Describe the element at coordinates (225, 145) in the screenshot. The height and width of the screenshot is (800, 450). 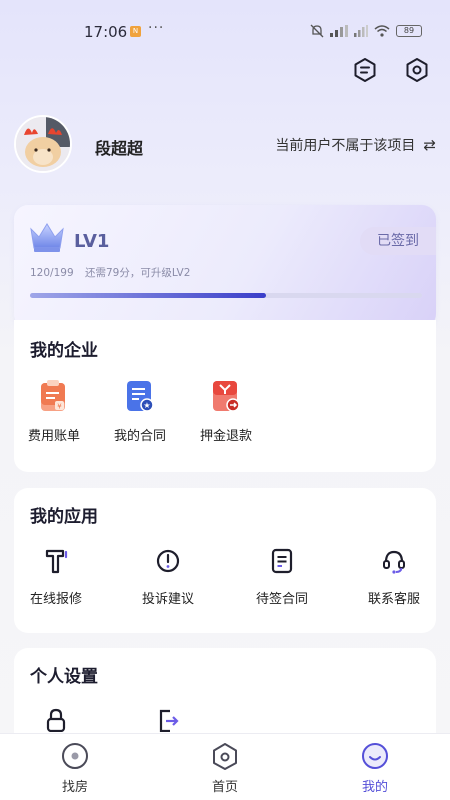
I see `profile-header: 段超超 当前用户不属于该项目 ⇄` at that location.